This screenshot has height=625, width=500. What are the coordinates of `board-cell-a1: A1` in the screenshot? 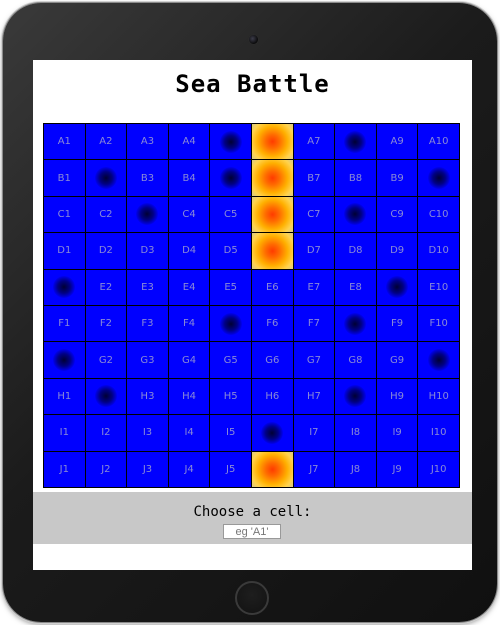 It's located at (64, 142).